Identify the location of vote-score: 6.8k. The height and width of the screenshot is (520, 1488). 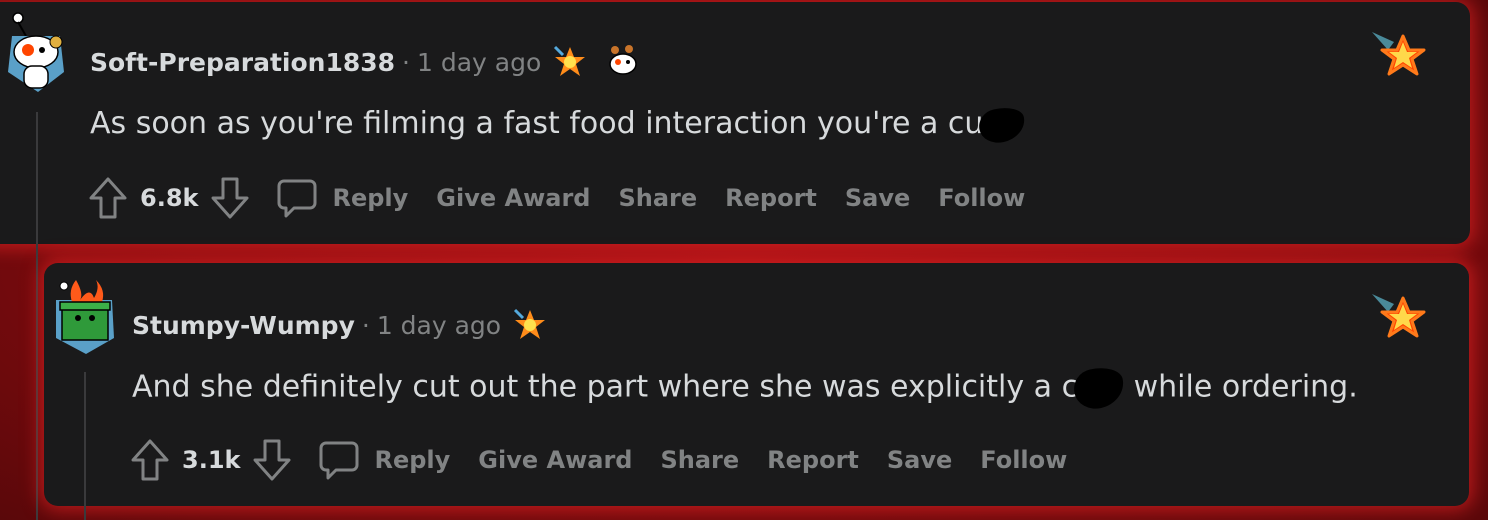
(169, 198).